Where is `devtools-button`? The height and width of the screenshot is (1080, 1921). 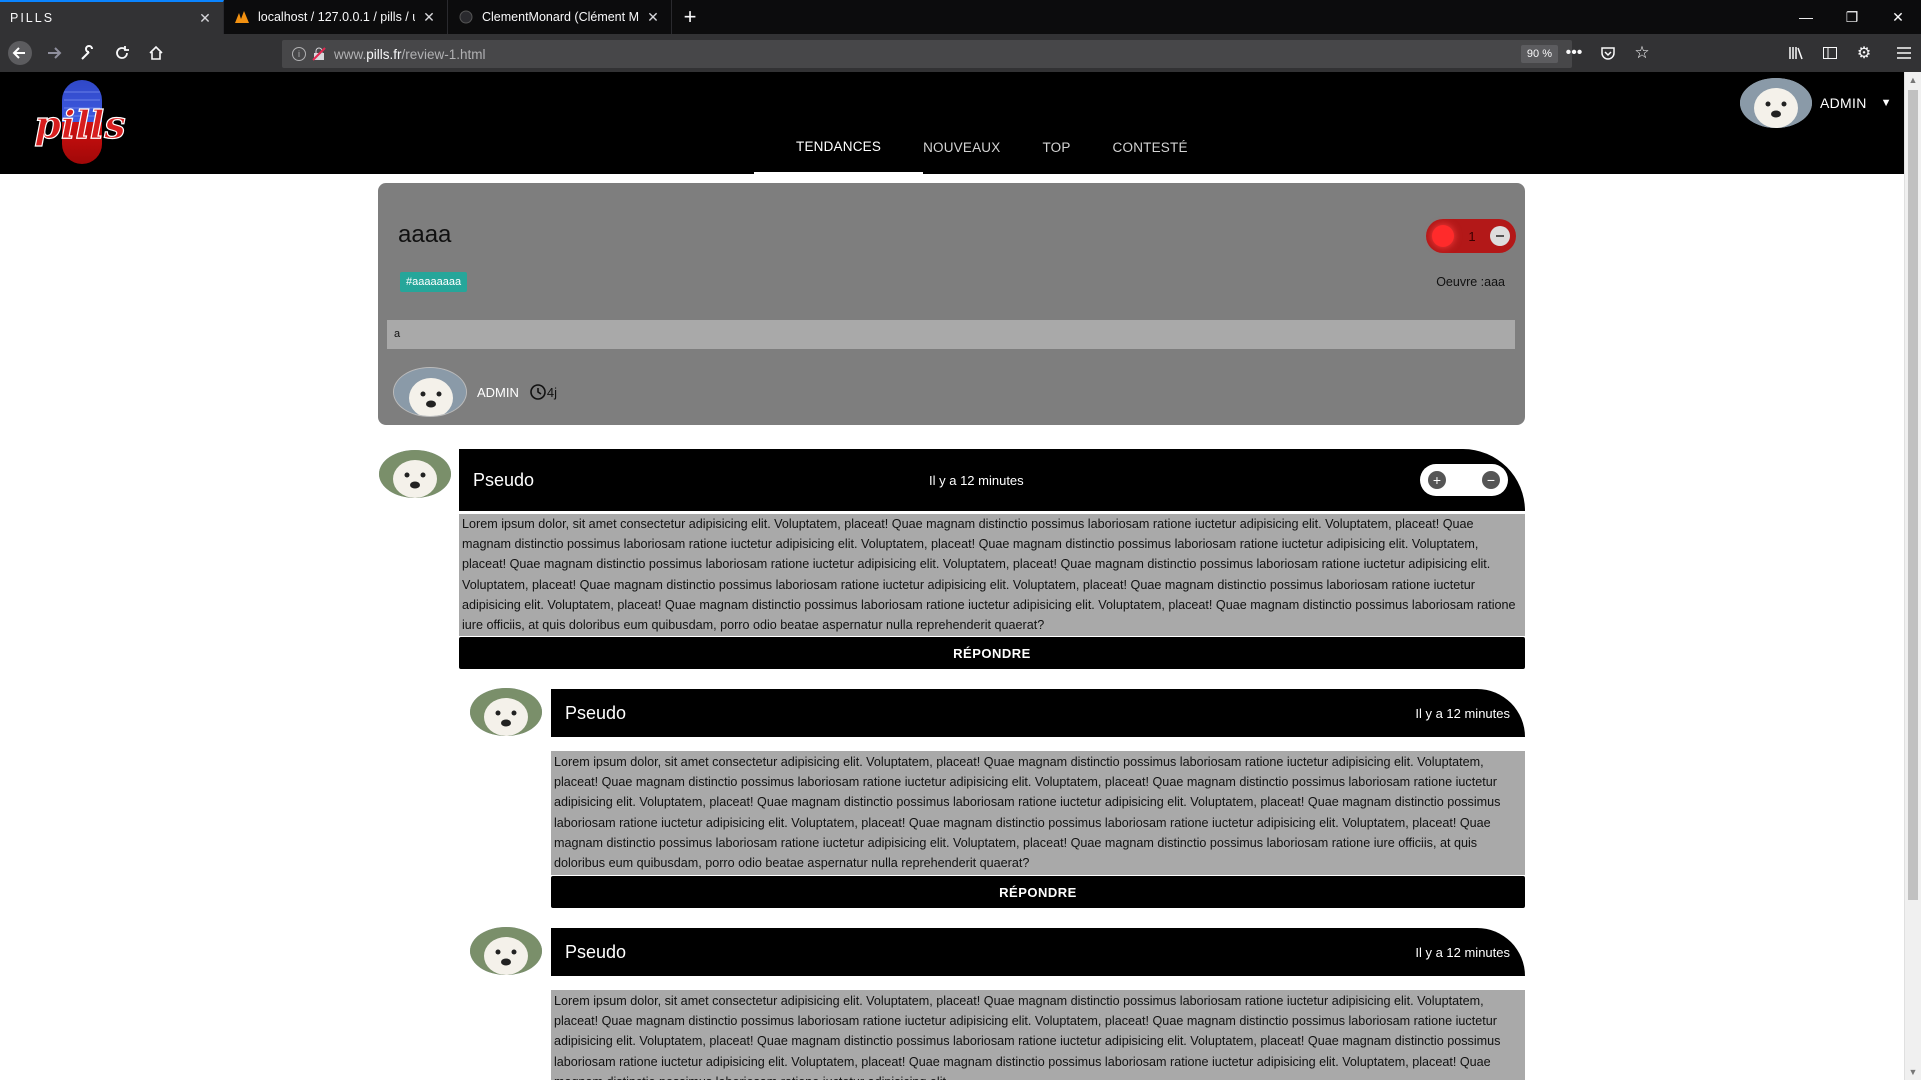 devtools-button is located at coordinates (88, 53).